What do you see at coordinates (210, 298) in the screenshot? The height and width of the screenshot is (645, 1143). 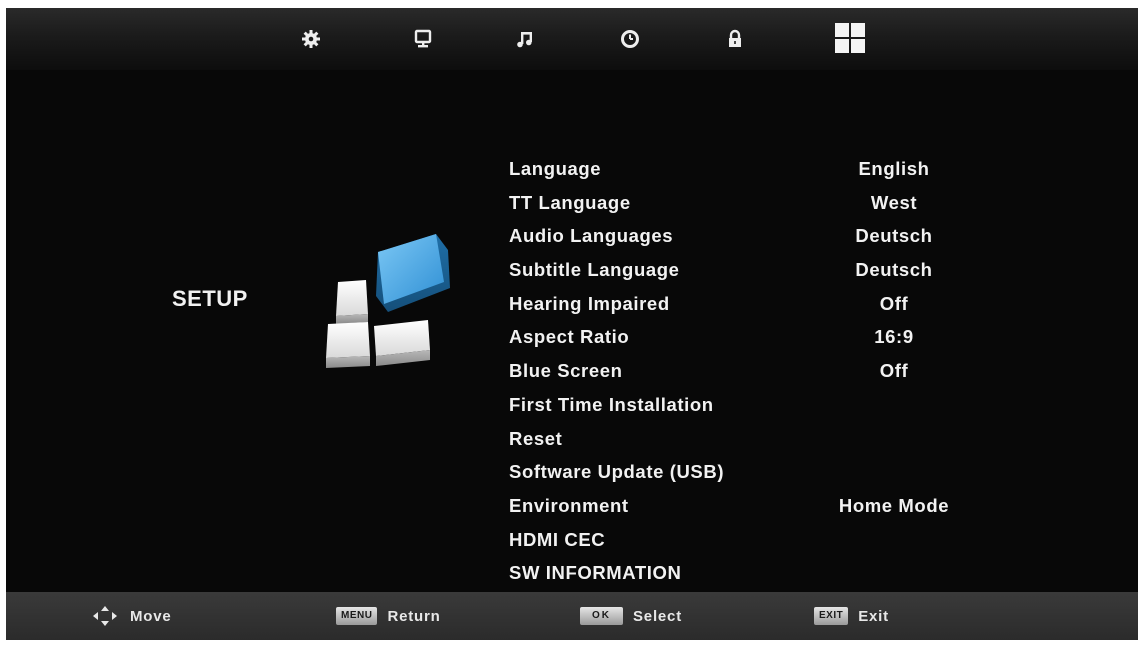 I see `page-title: SETUP` at bounding box center [210, 298].